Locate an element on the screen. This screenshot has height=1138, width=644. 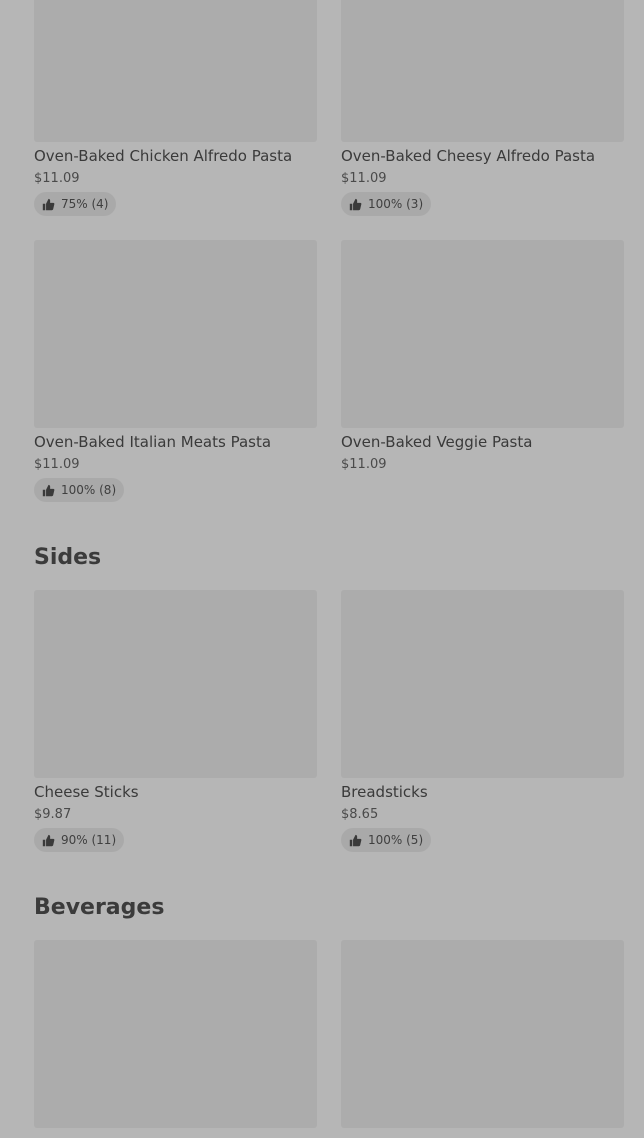
rating-text: 100% (8) is located at coordinates (89, 490).